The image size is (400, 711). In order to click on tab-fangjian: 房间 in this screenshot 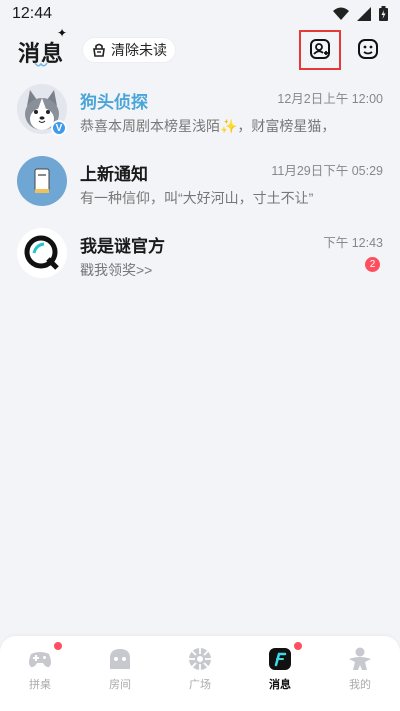, I will do `click(120, 673)`.